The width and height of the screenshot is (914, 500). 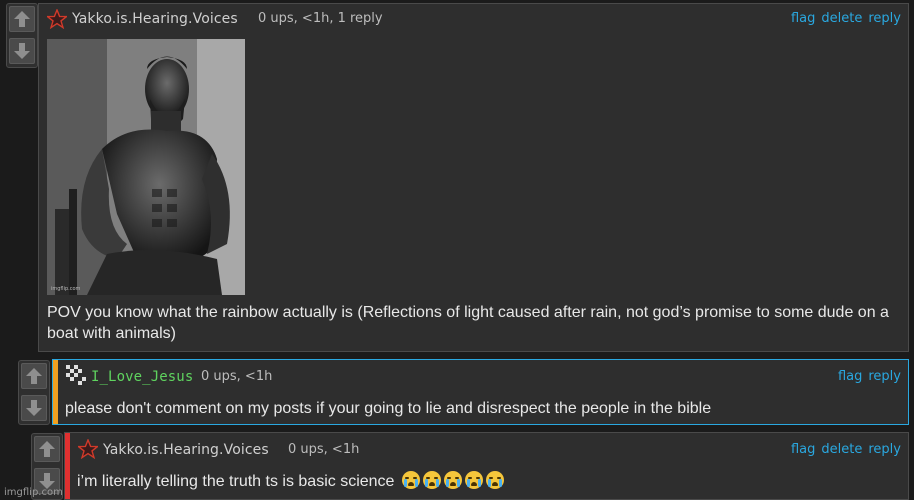 I want to click on comment-author: I_Love_Jesus, so click(x=142, y=377).